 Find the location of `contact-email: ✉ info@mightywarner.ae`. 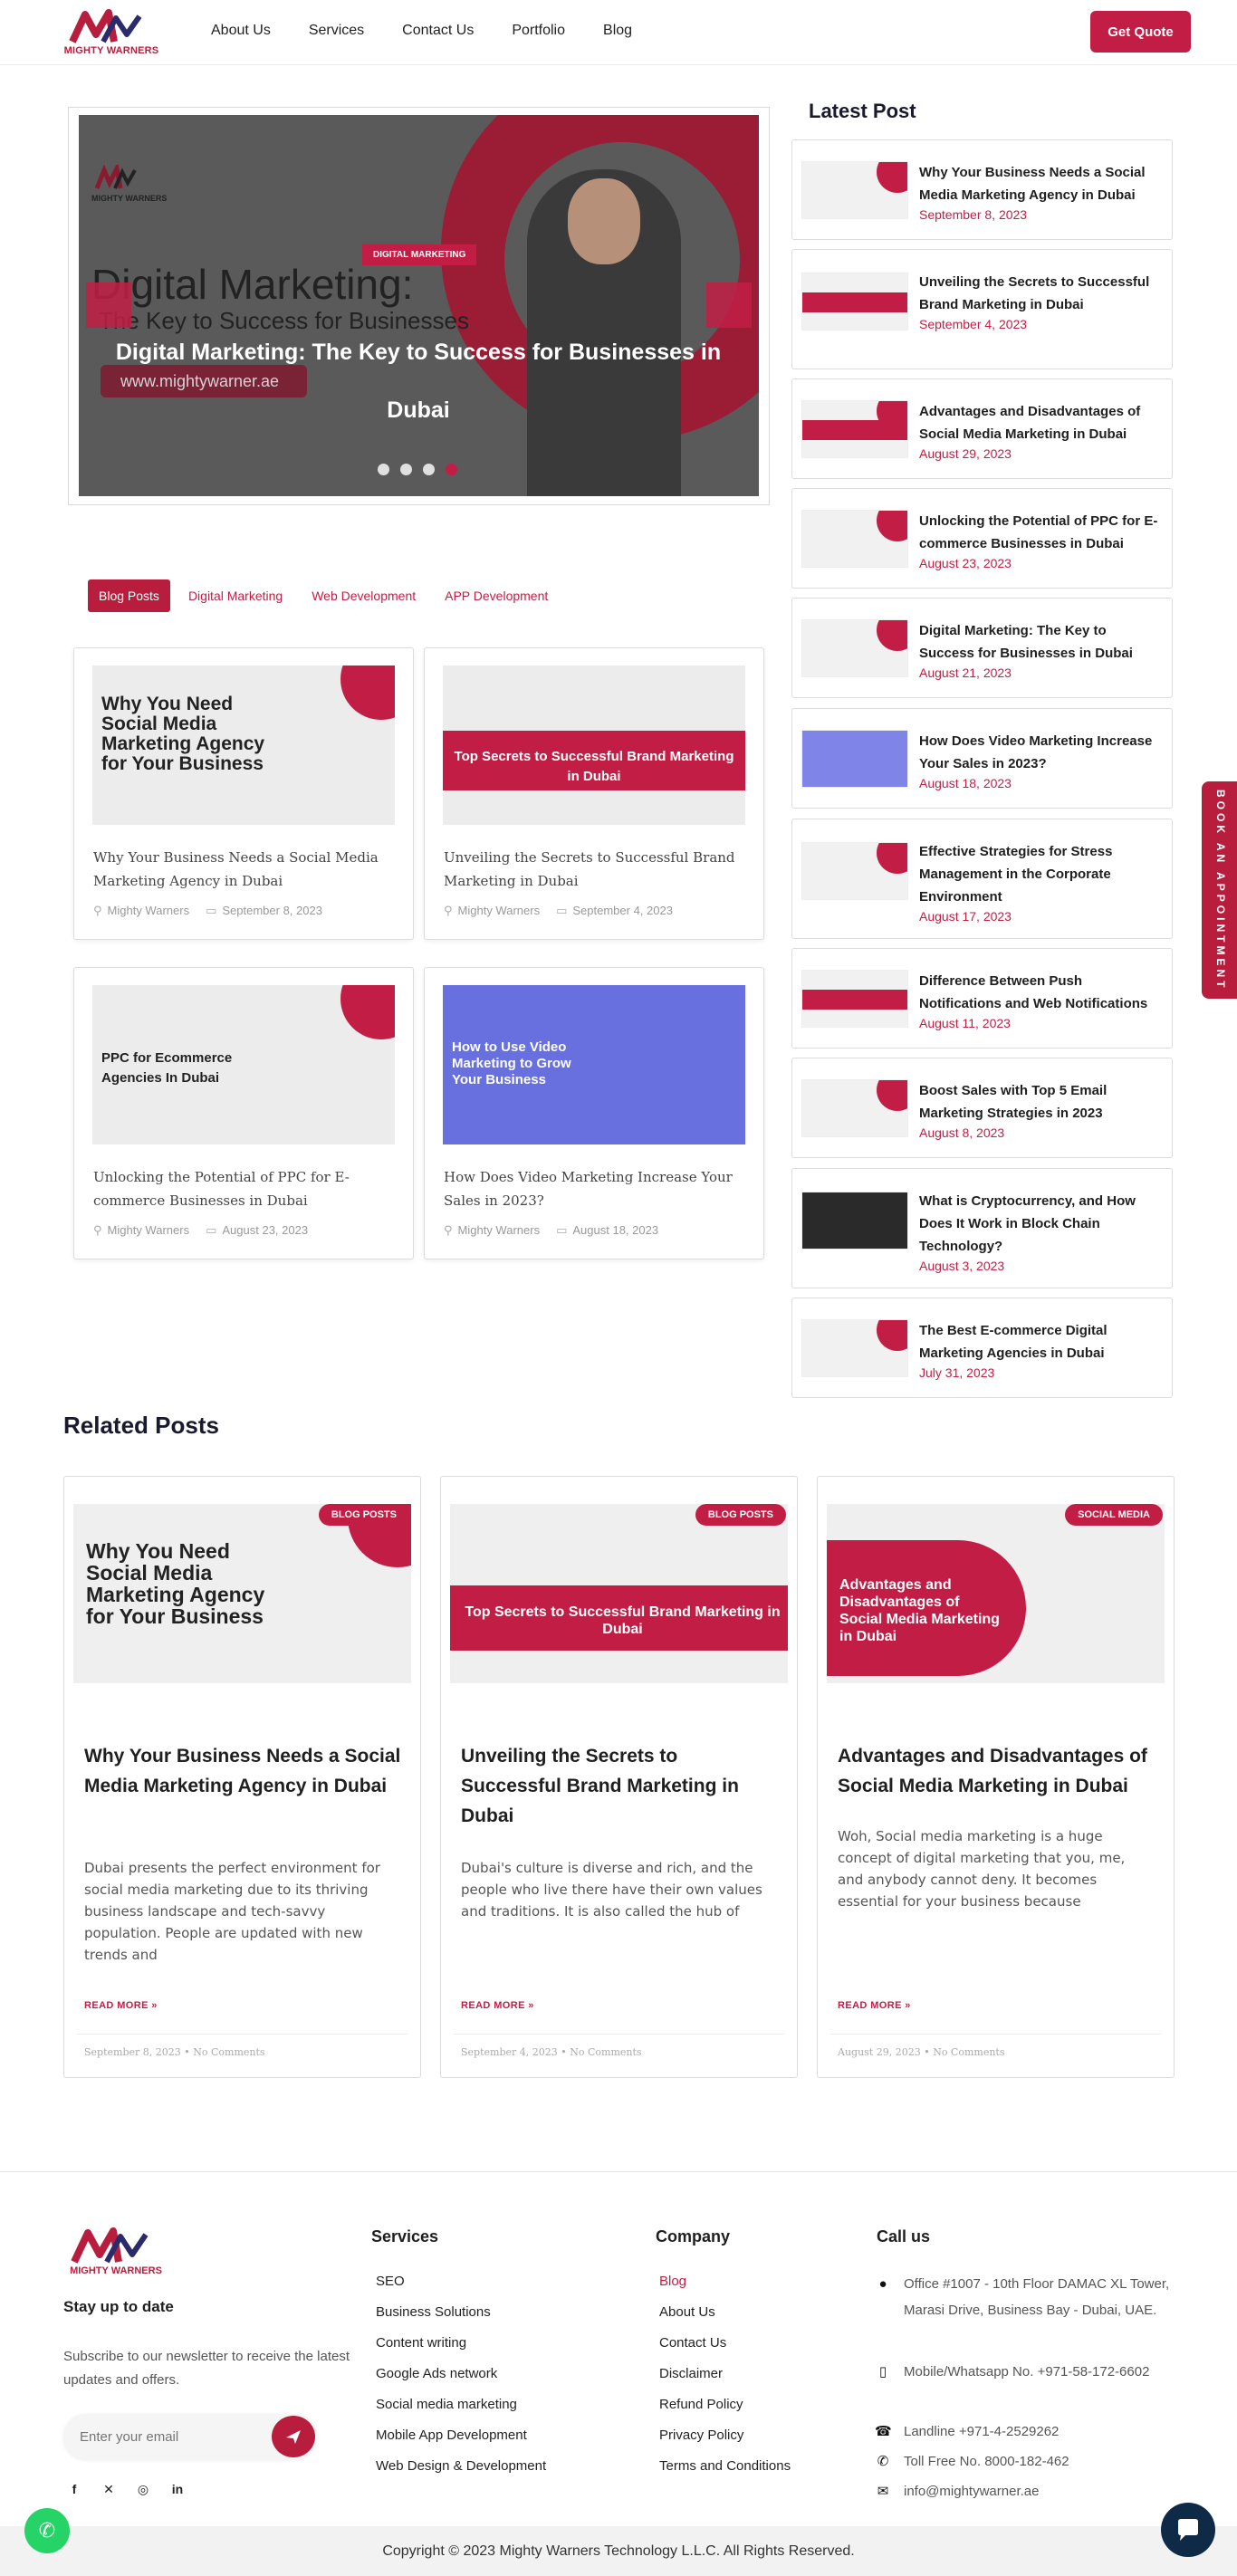

contact-email: ✉ info@mightywarner.ae is located at coordinates (1026, 2491).